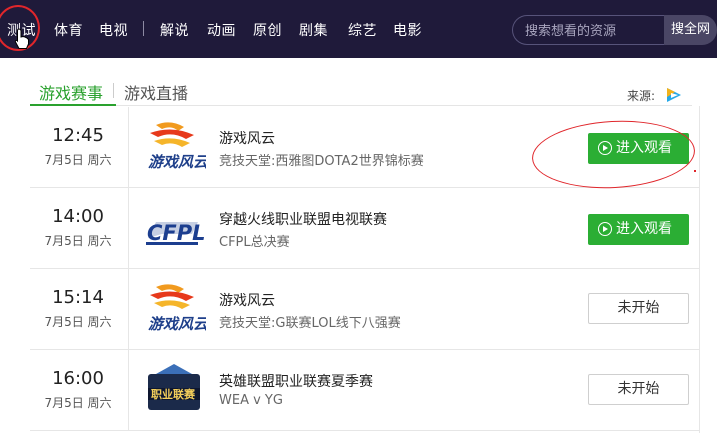 Image resolution: width=717 pixels, height=433 pixels. What do you see at coordinates (674, 95) in the screenshot?
I see `tencent-video-logo-icon` at bounding box center [674, 95].